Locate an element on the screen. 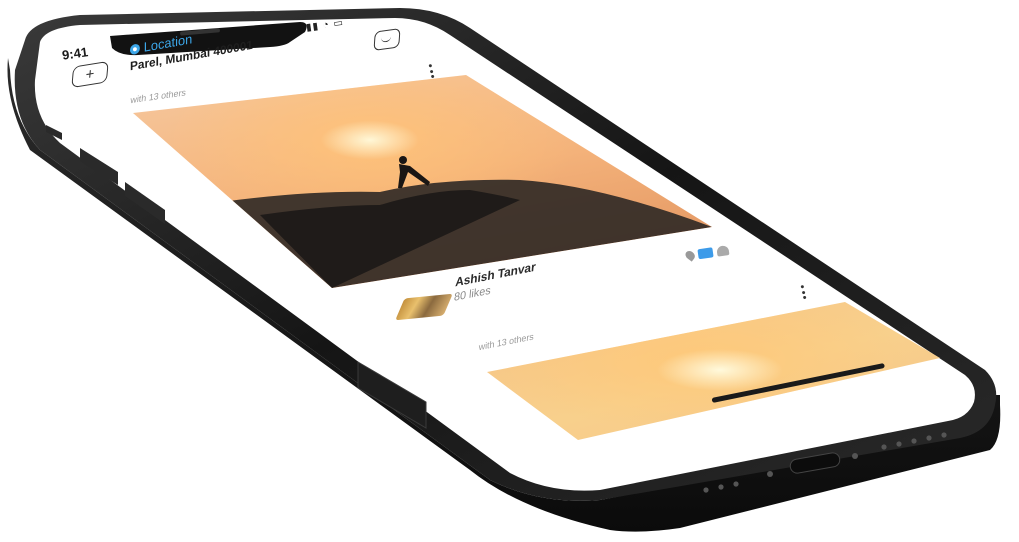 The height and width of the screenshot is (542, 1019). location-pin-icon is located at coordinates (135, 48).